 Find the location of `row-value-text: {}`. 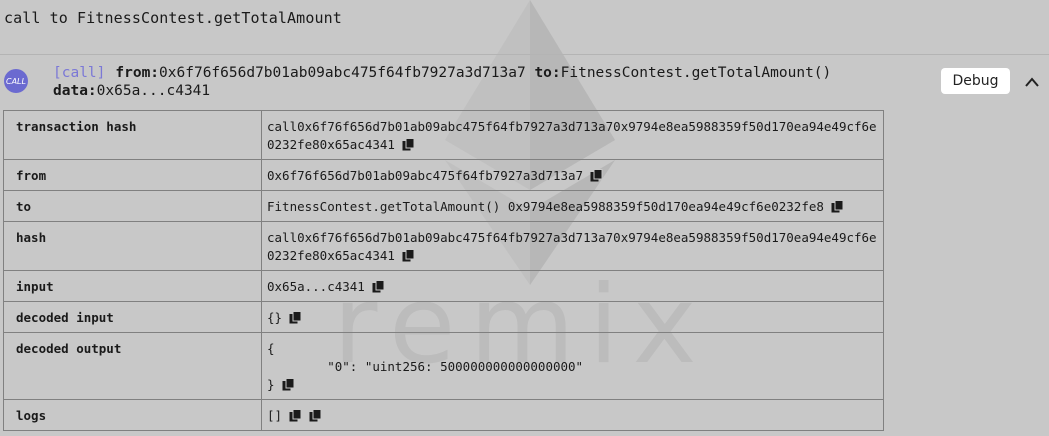

row-value-text: {} is located at coordinates (275, 317).